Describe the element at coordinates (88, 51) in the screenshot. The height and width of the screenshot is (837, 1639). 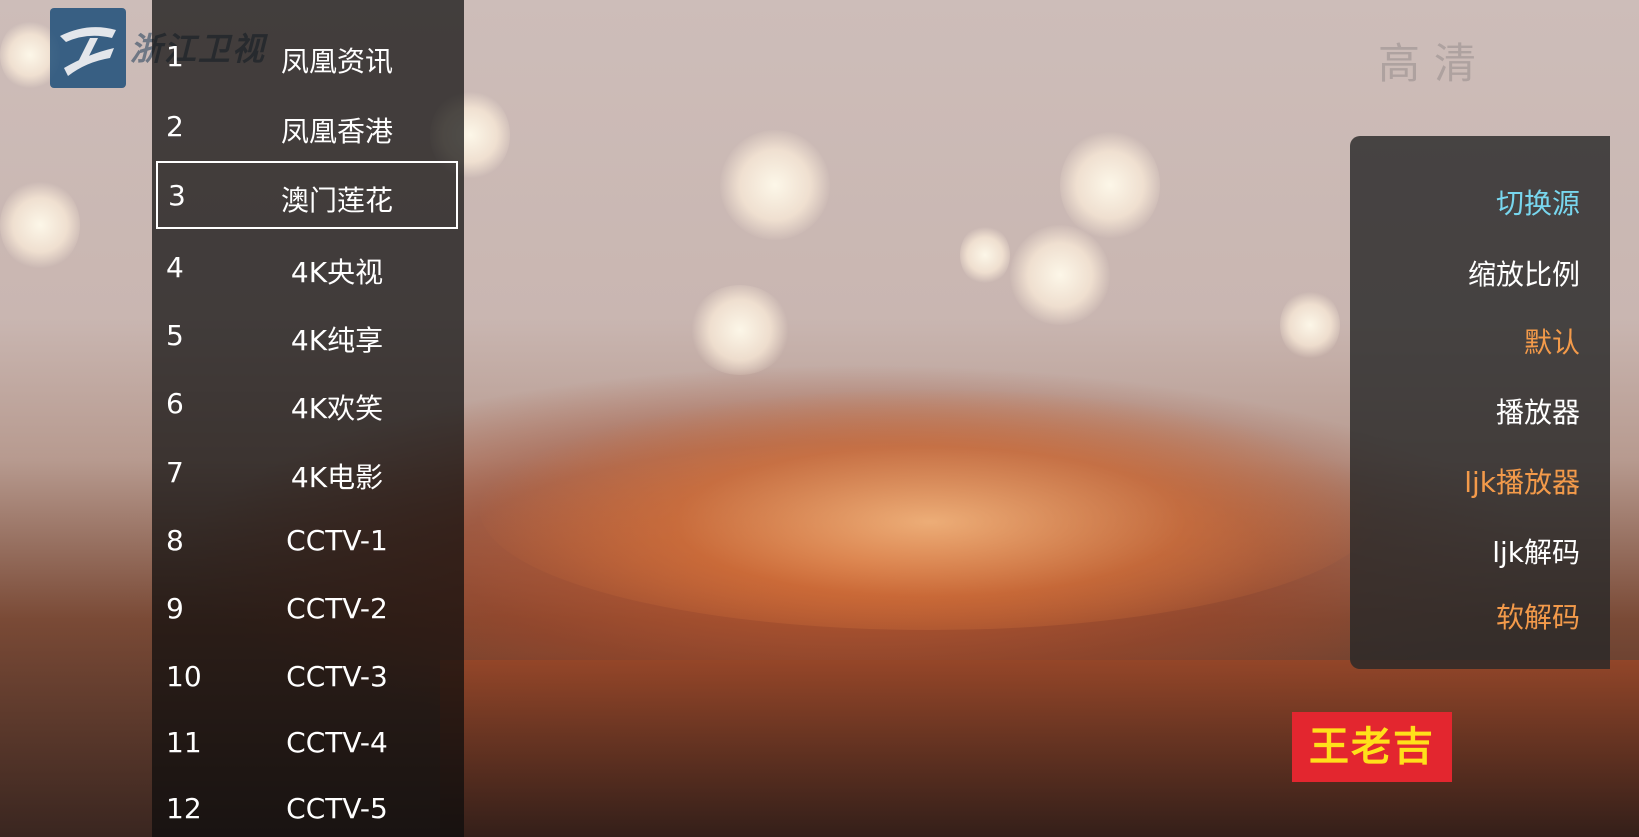
I see `zhejiang-tv-logo-icon` at that location.